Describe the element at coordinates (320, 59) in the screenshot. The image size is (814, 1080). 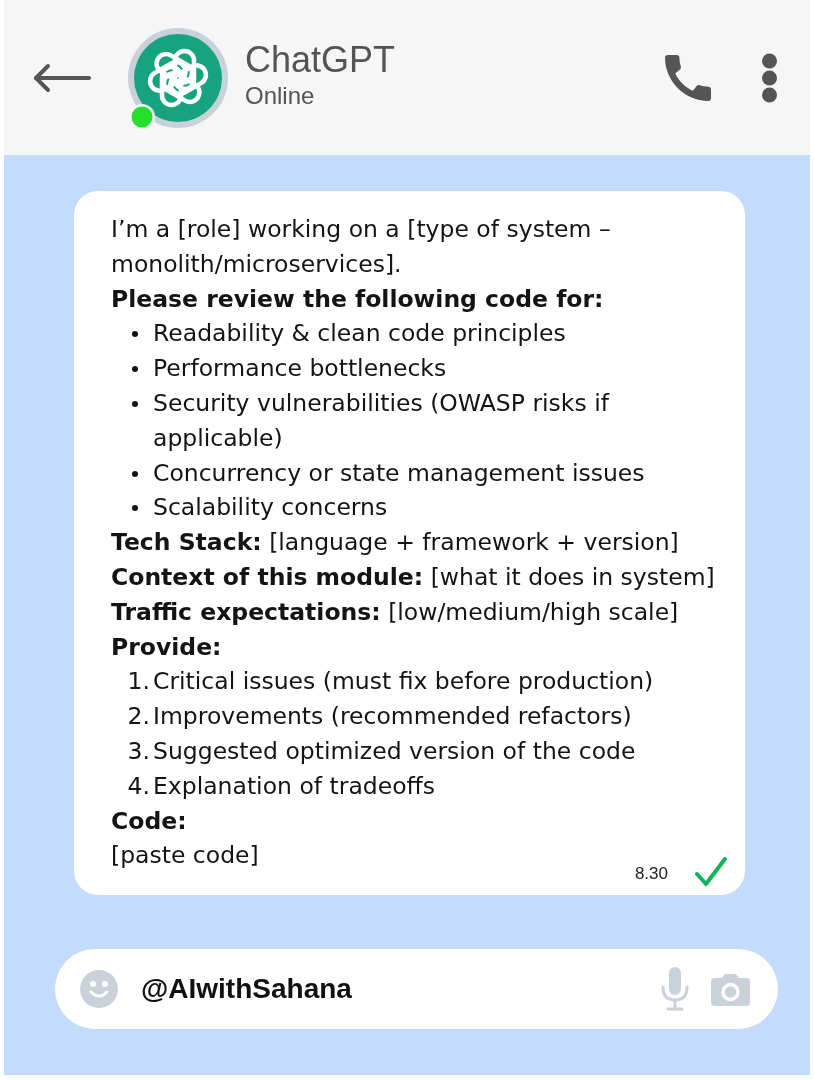
I see `contact-name: ChatGPT` at that location.